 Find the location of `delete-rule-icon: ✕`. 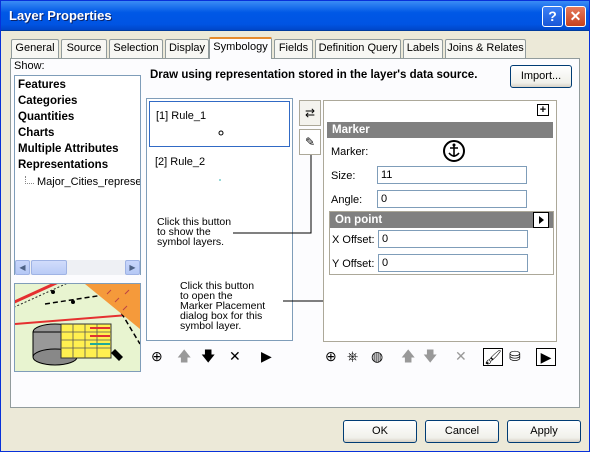

delete-rule-icon: ✕ is located at coordinates (235, 356).